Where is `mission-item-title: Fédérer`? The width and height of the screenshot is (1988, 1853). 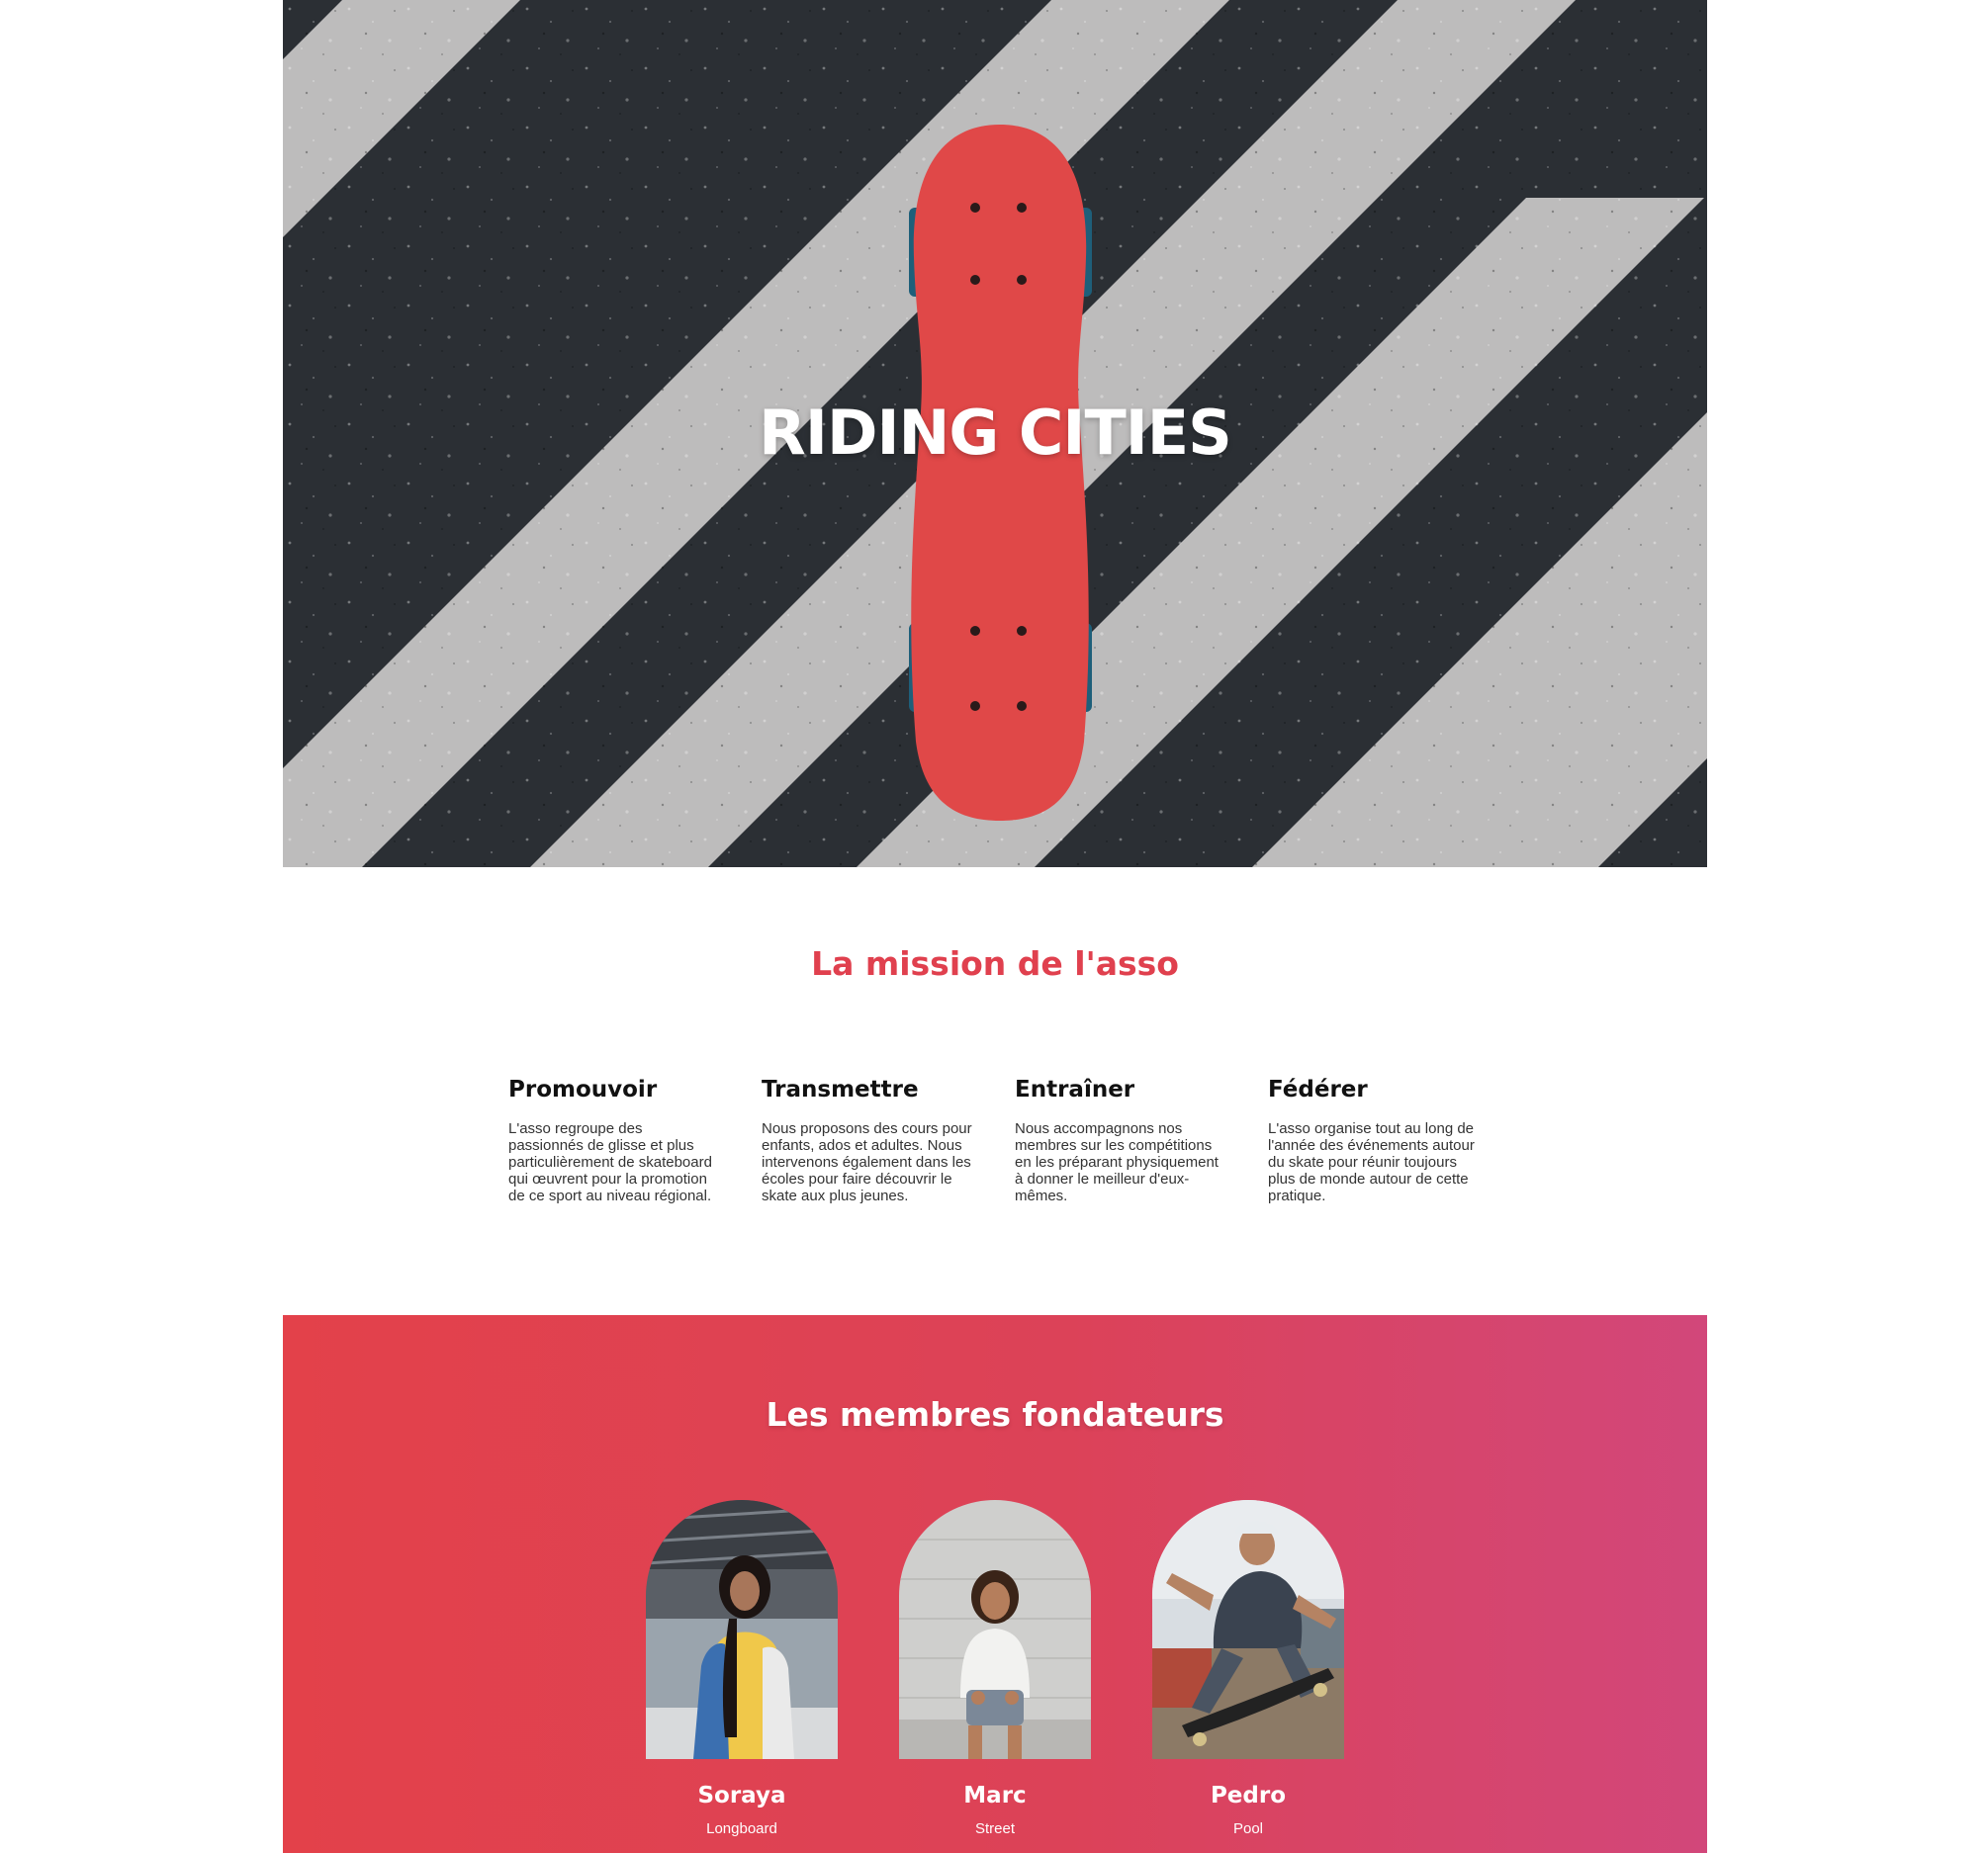 mission-item-title: Fédérer is located at coordinates (1318, 1090).